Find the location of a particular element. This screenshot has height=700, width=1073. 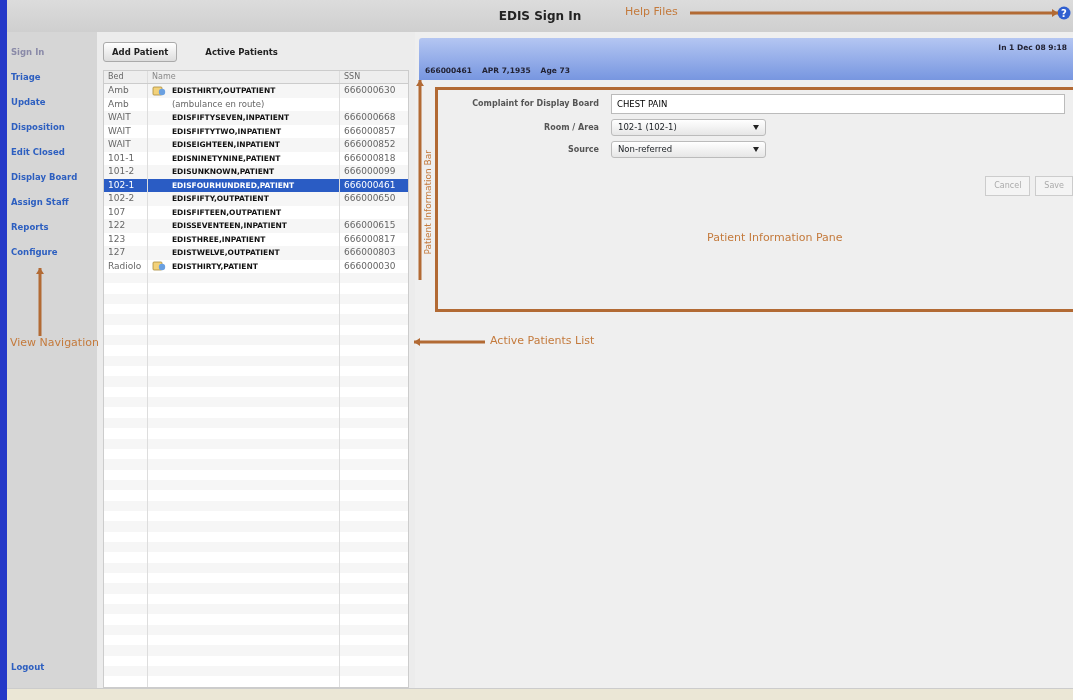

nav-link: Triage is located at coordinates (54, 77).